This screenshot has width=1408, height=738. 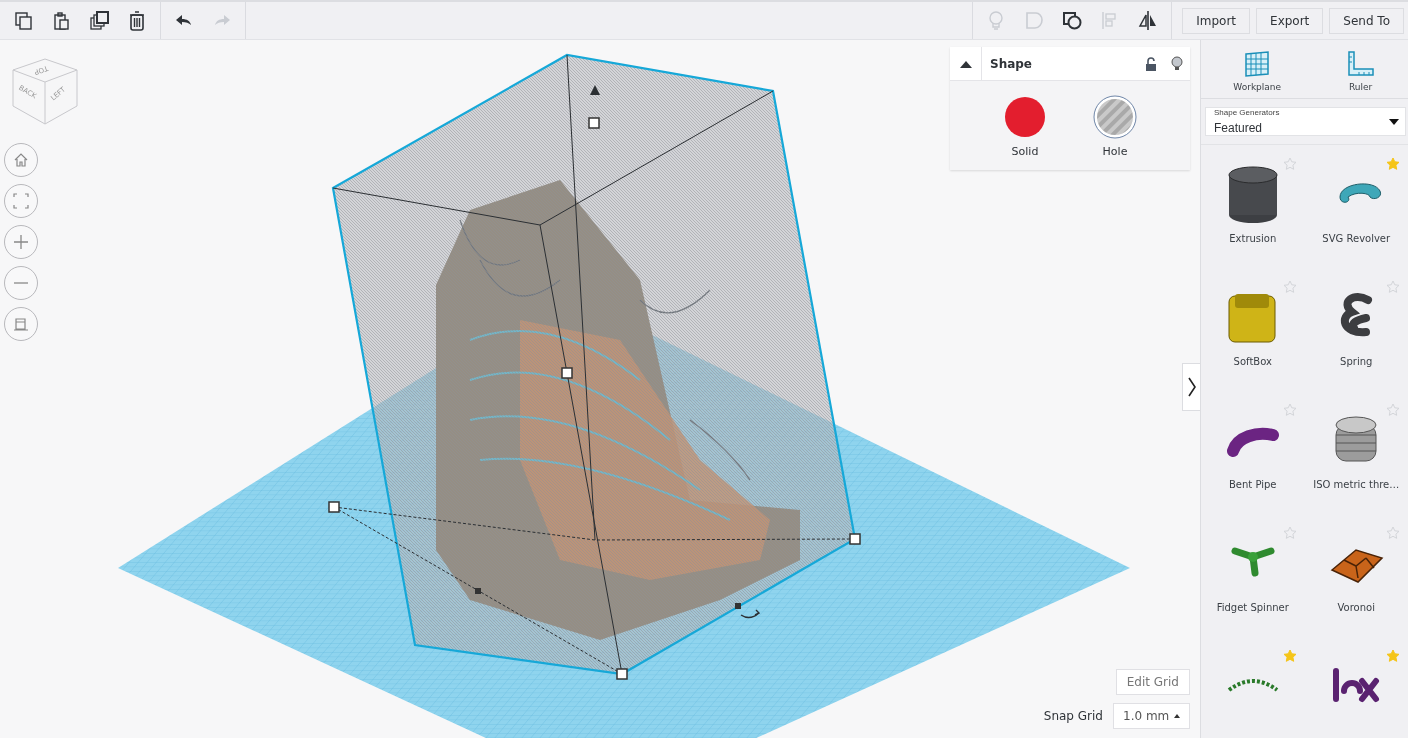 I want to click on ruler-button: Ruler, so click(x=1360, y=71).